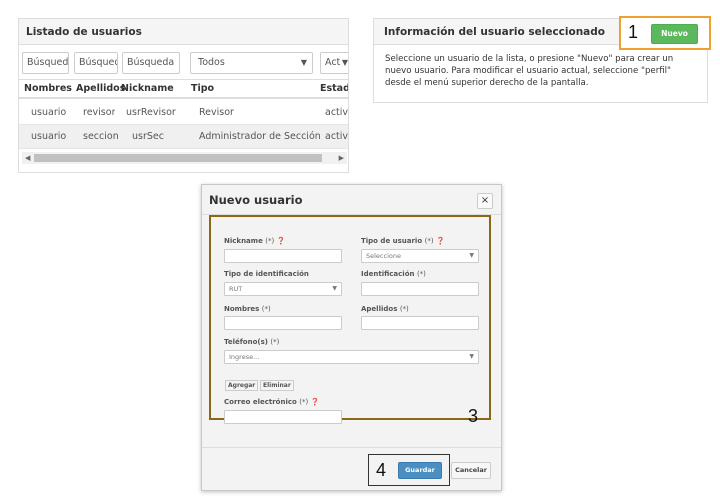  Describe the element at coordinates (251, 63) in the screenshot. I see `filter-tipo-select: Todos ▼` at that location.